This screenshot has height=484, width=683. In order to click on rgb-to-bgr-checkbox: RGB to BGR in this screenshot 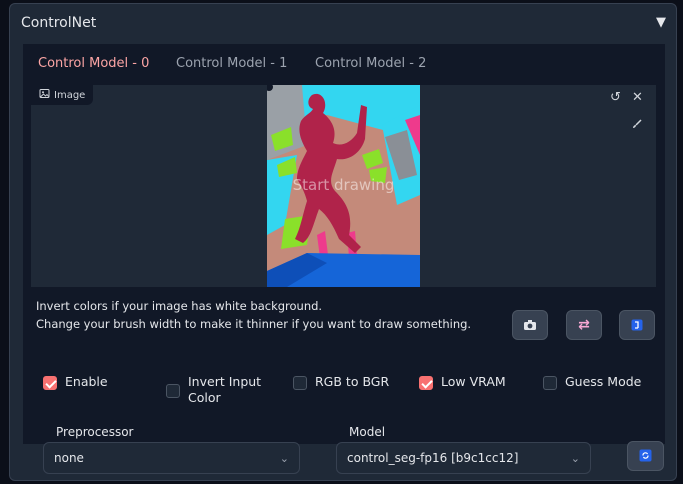, I will do `click(341, 382)`.